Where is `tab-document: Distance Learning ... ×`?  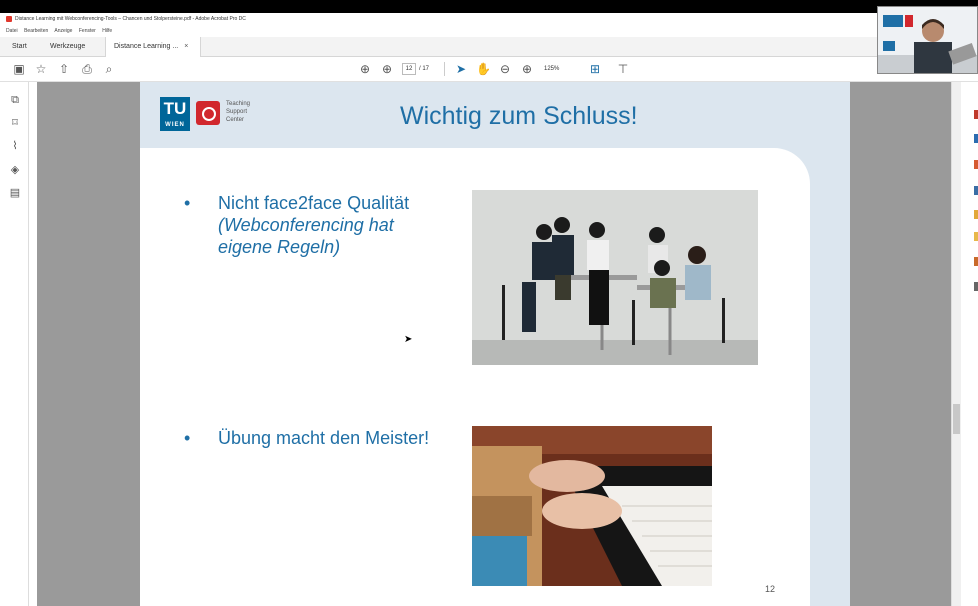
tab-document: Distance Learning ... × is located at coordinates (153, 47).